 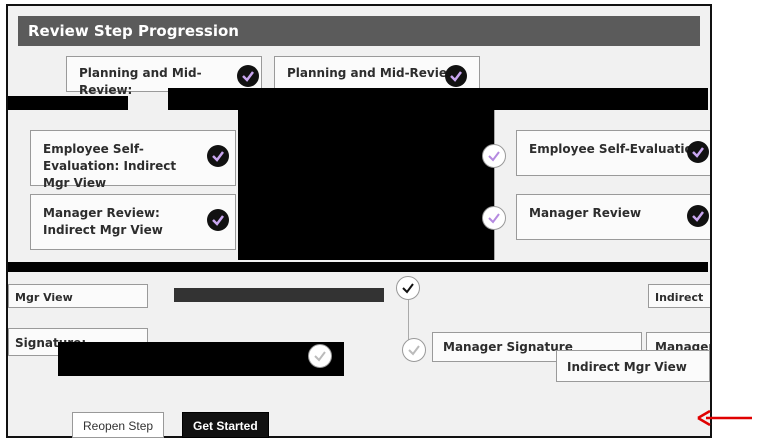 I want to click on step-card-planning-2: Planning and Mid-Review:, so click(x=377, y=74).